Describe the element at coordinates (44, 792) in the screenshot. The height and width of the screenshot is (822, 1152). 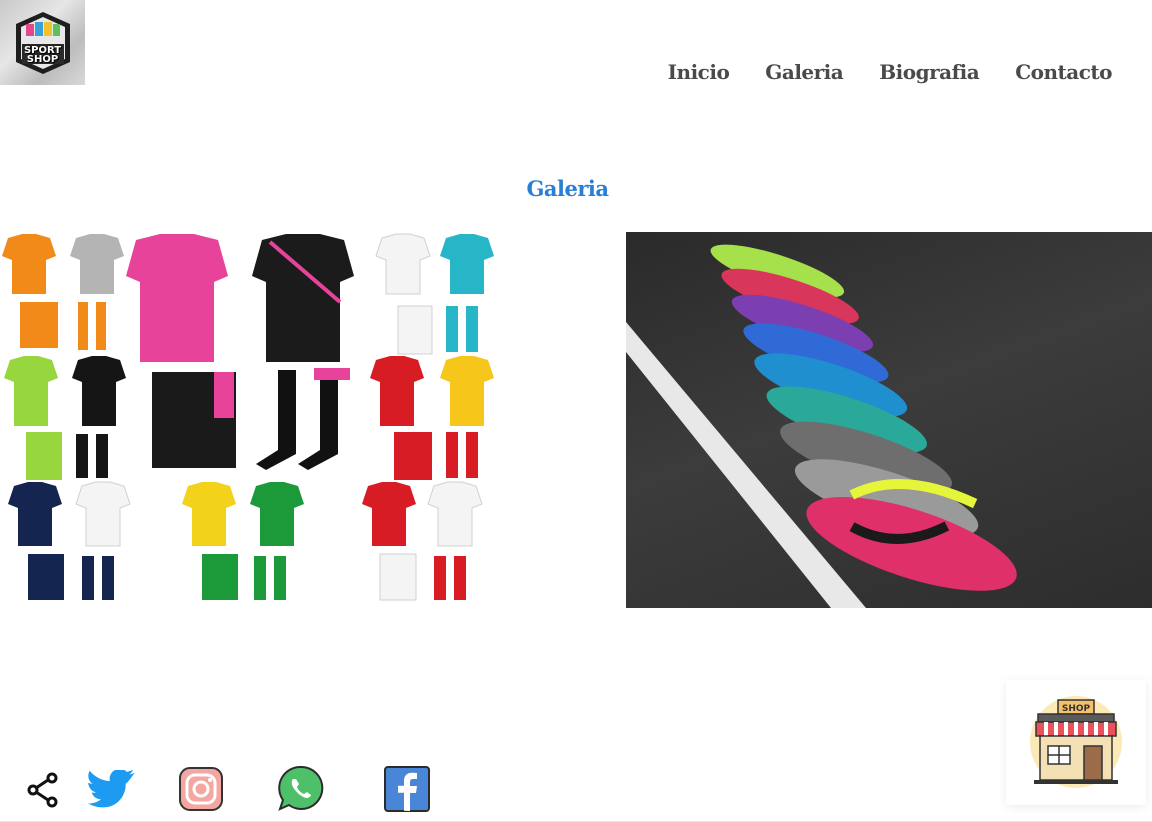
I see `share-icon` at that location.